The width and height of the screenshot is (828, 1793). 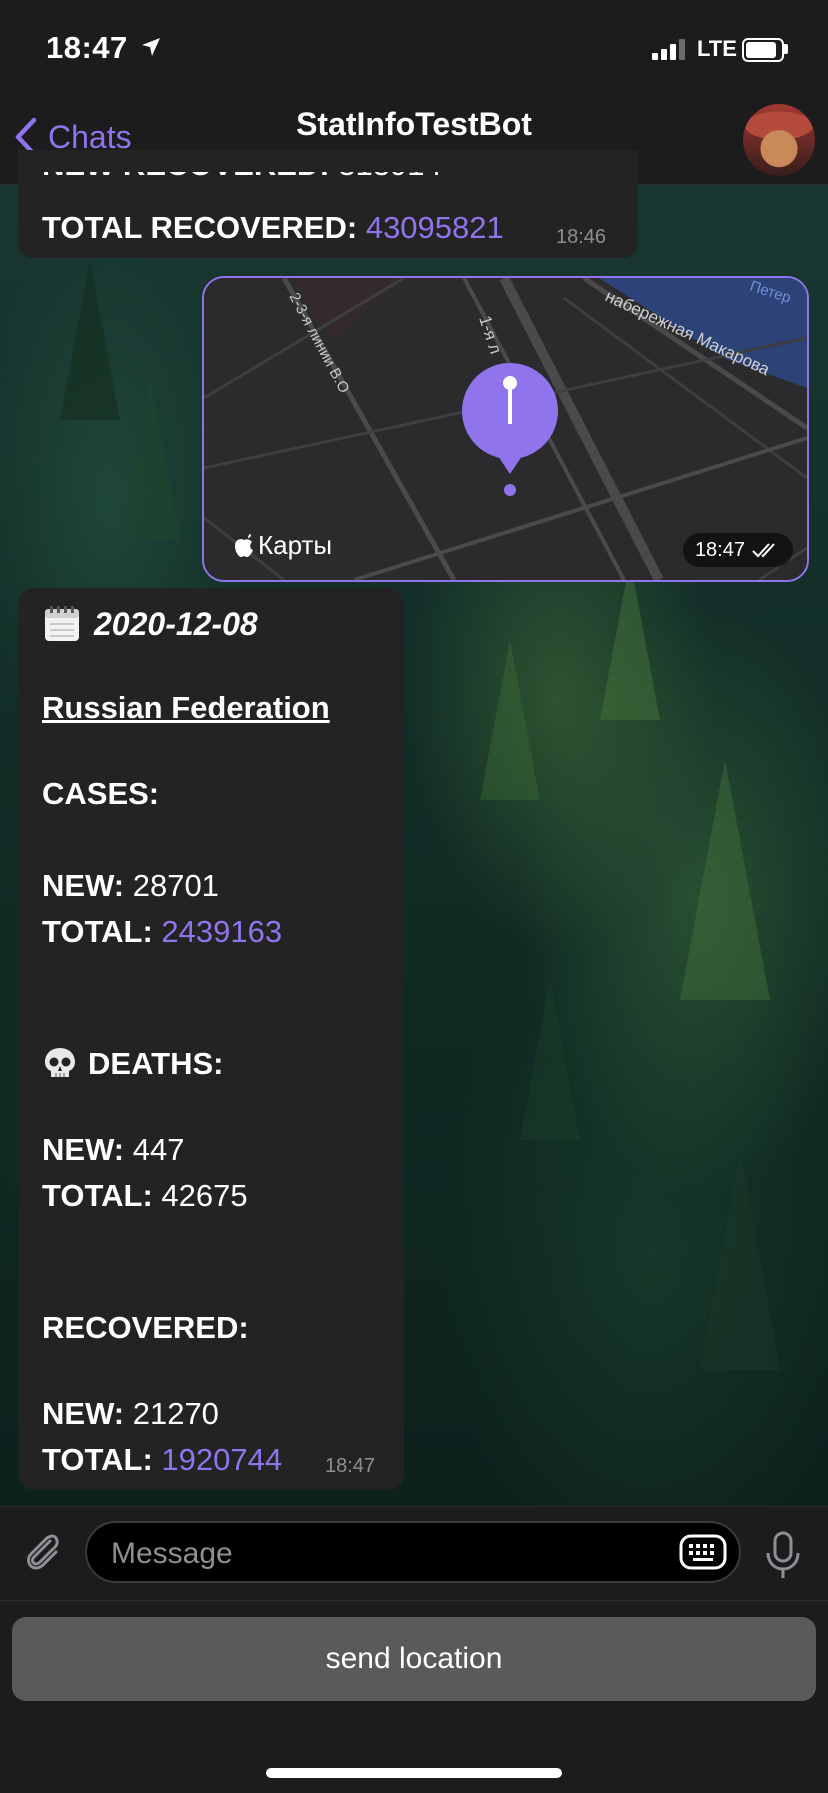 What do you see at coordinates (60, 1062) in the screenshot?
I see `skull-icon` at bounding box center [60, 1062].